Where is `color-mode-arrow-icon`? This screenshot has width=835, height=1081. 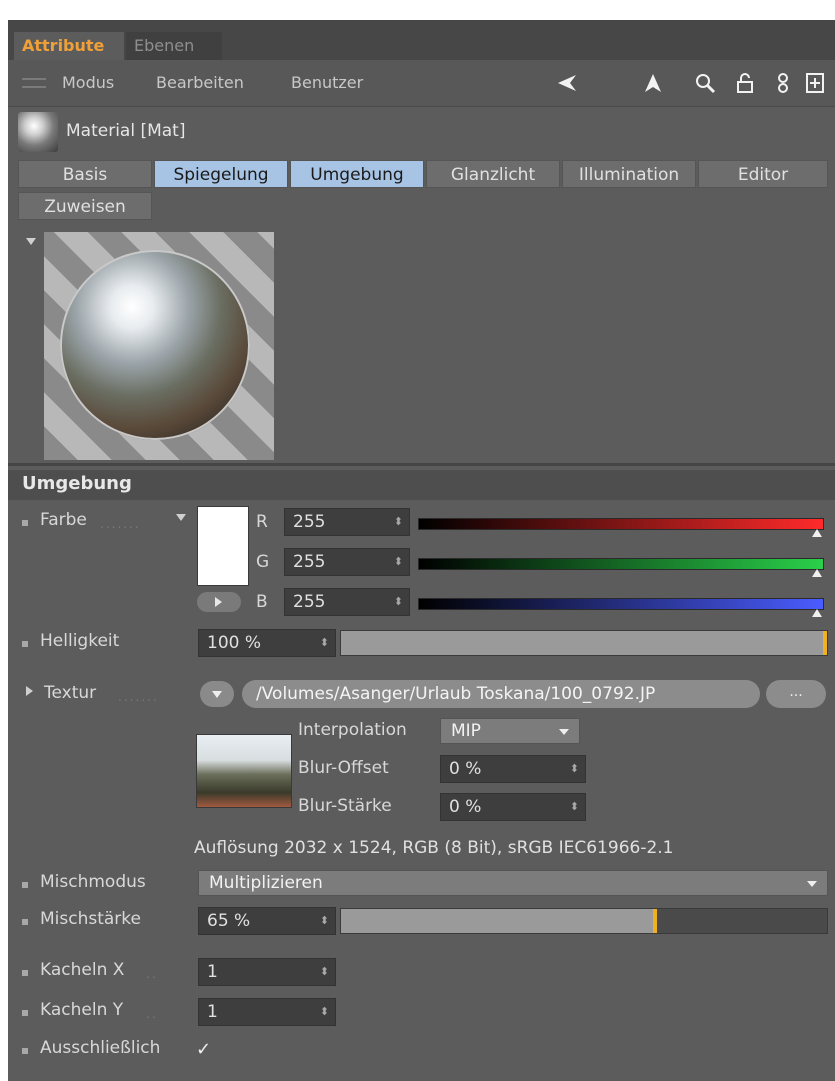 color-mode-arrow-icon is located at coordinates (181, 517).